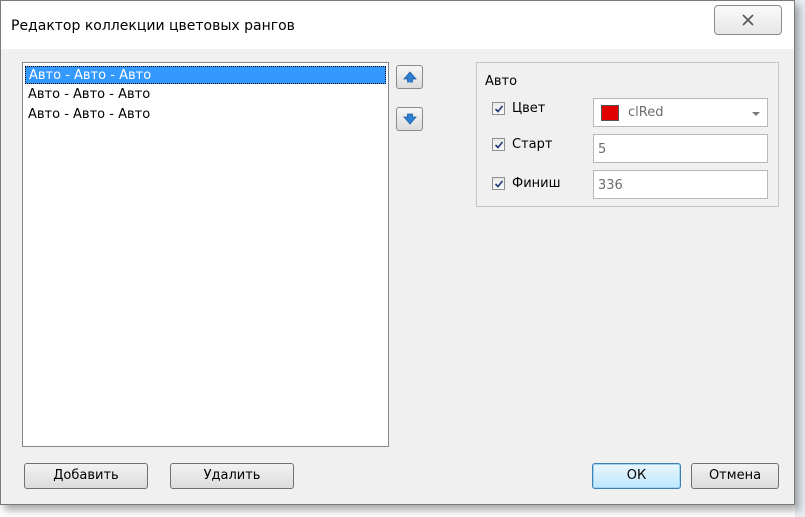  Describe the element at coordinates (610, 185) in the screenshot. I see `finish-value: 336` at that location.